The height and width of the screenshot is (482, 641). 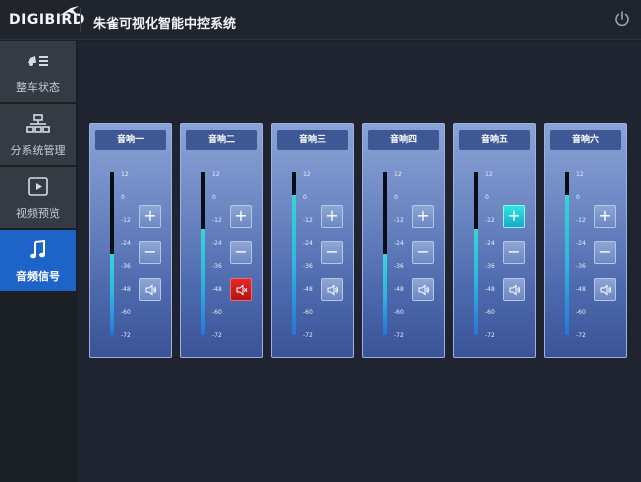 I want to click on audio-channel-panel: 音响二 12 0 -12 -24 -36 -48 -60 -72 + −, so click(x=221, y=240).